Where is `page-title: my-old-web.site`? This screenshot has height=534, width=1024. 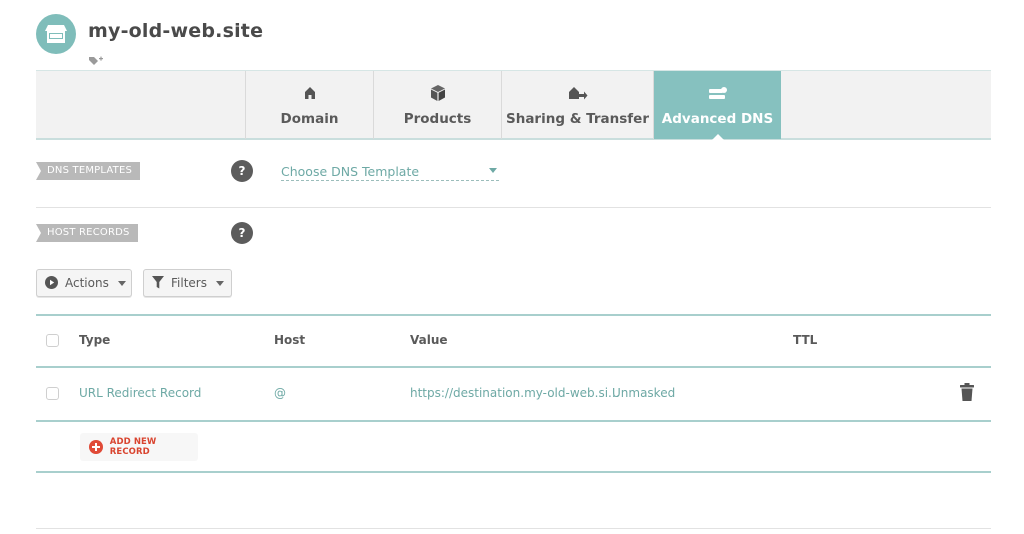
page-title: my-old-web.site is located at coordinates (176, 31).